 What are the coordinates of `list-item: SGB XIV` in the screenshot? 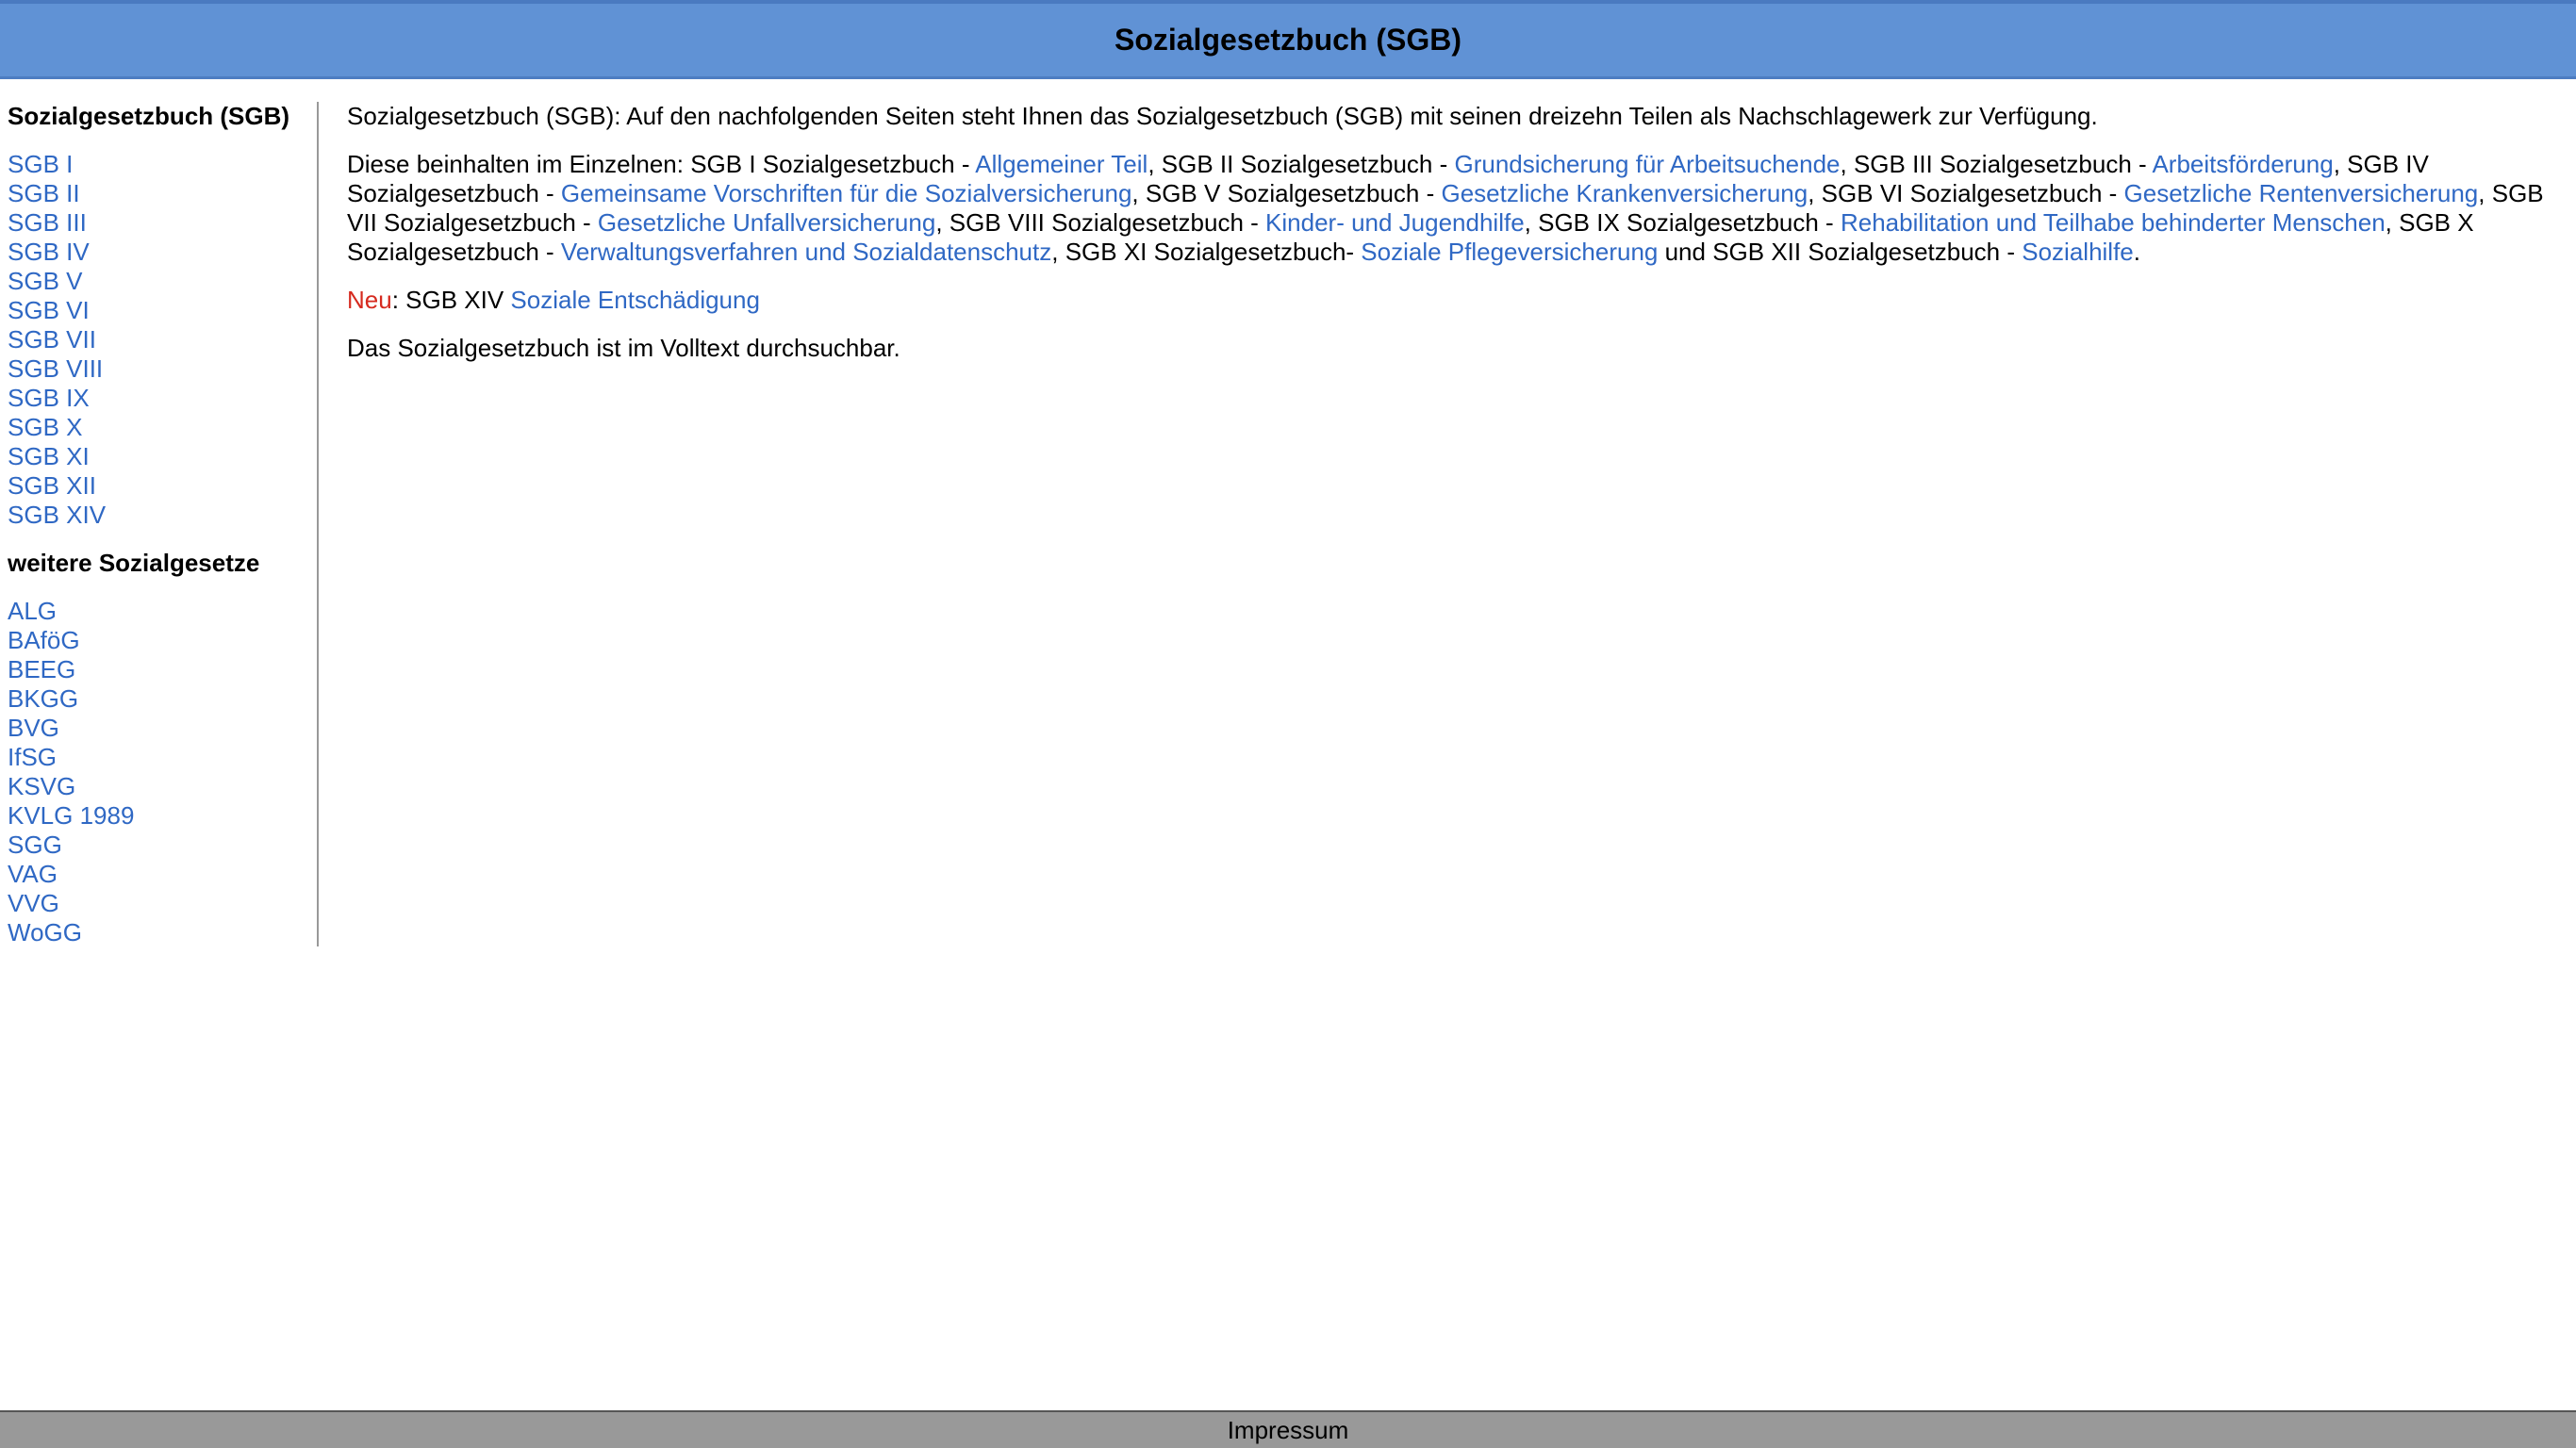 It's located at (162, 515).